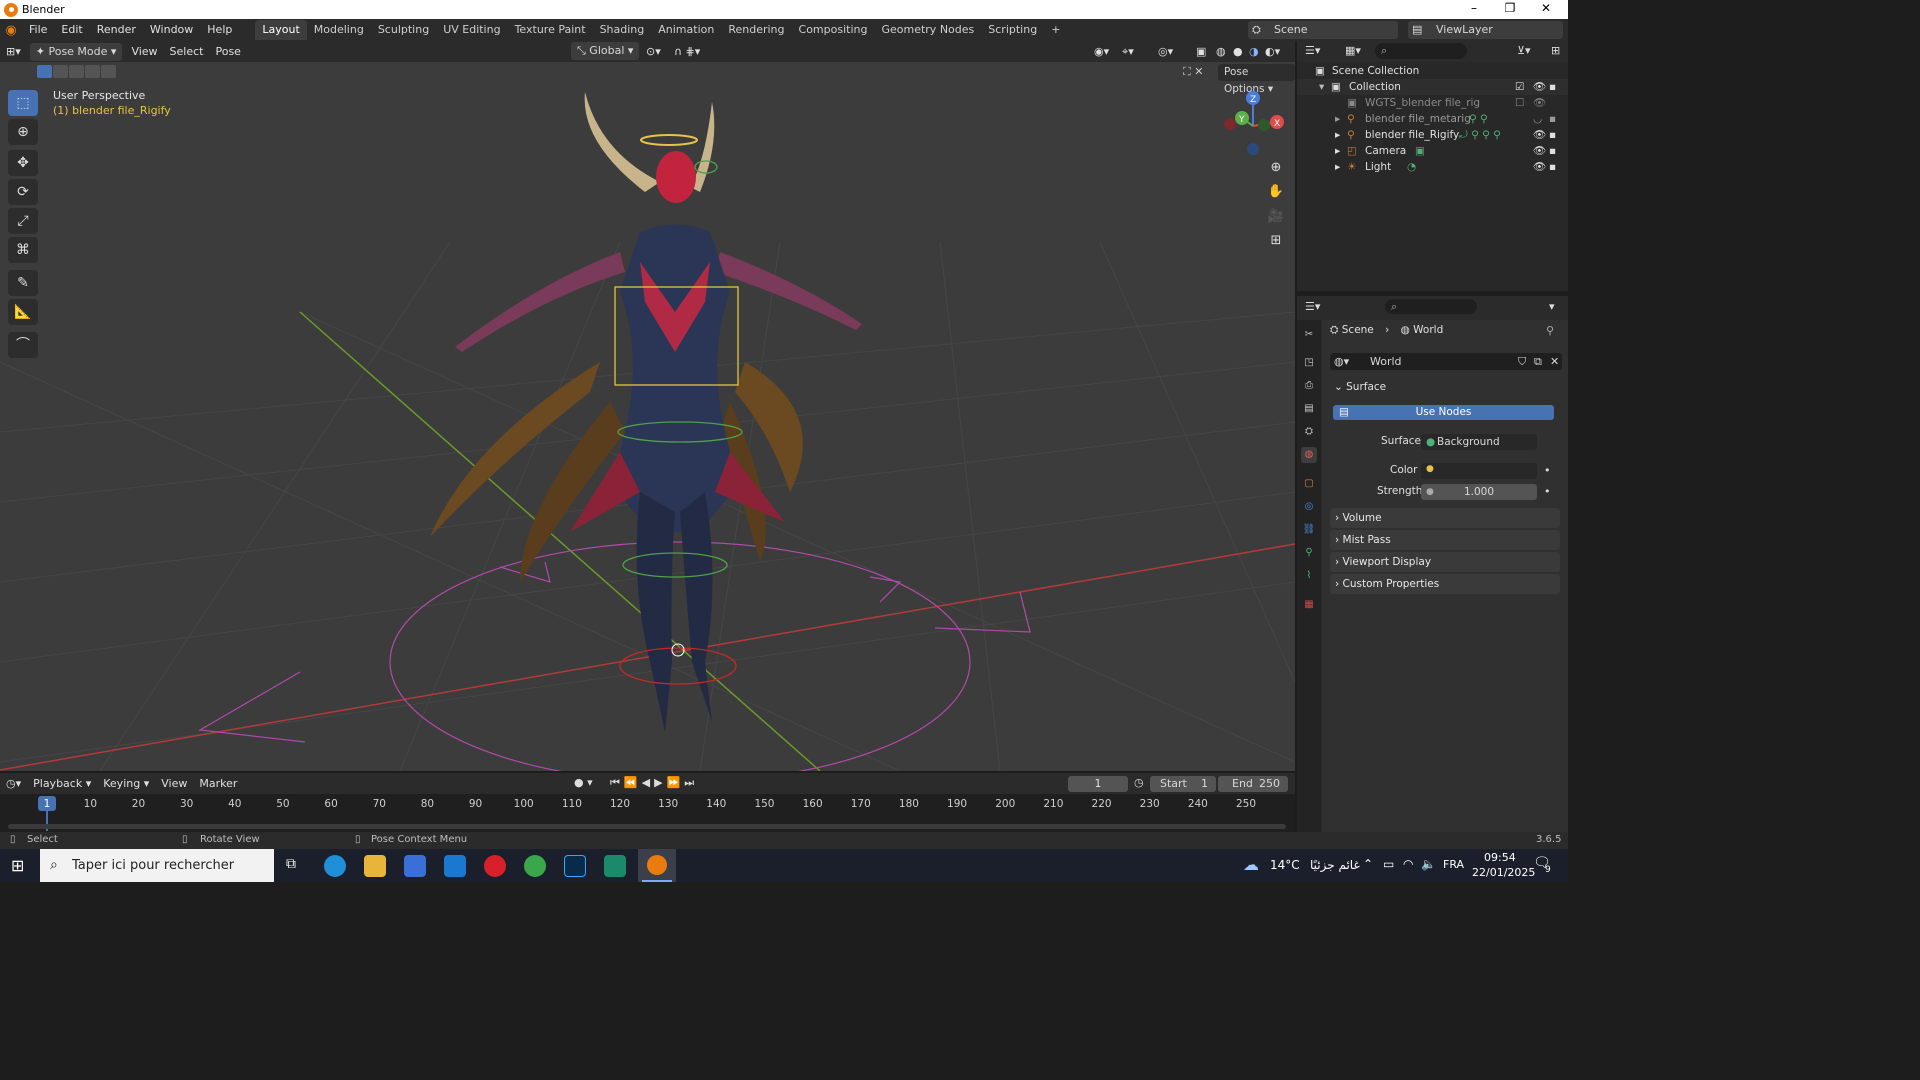 The height and width of the screenshot is (1080, 1920). Describe the element at coordinates (1337, 167) in the screenshot. I see `expand-arrow-icon: ▸` at that location.